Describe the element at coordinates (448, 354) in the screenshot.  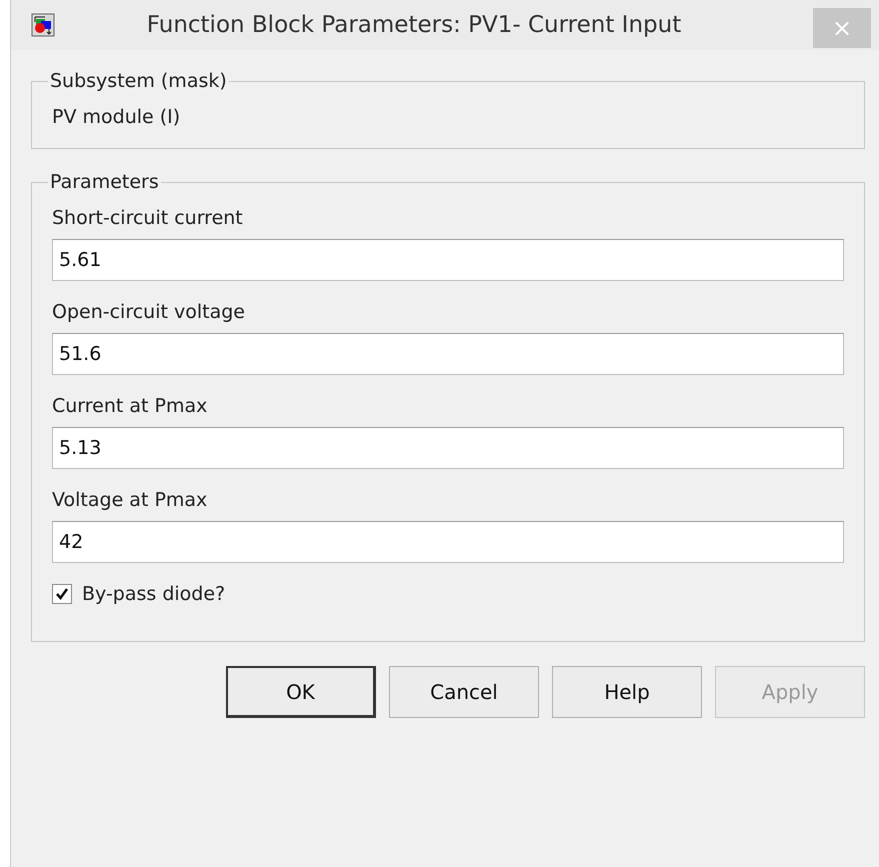
I see `input-field: 51.6` at that location.